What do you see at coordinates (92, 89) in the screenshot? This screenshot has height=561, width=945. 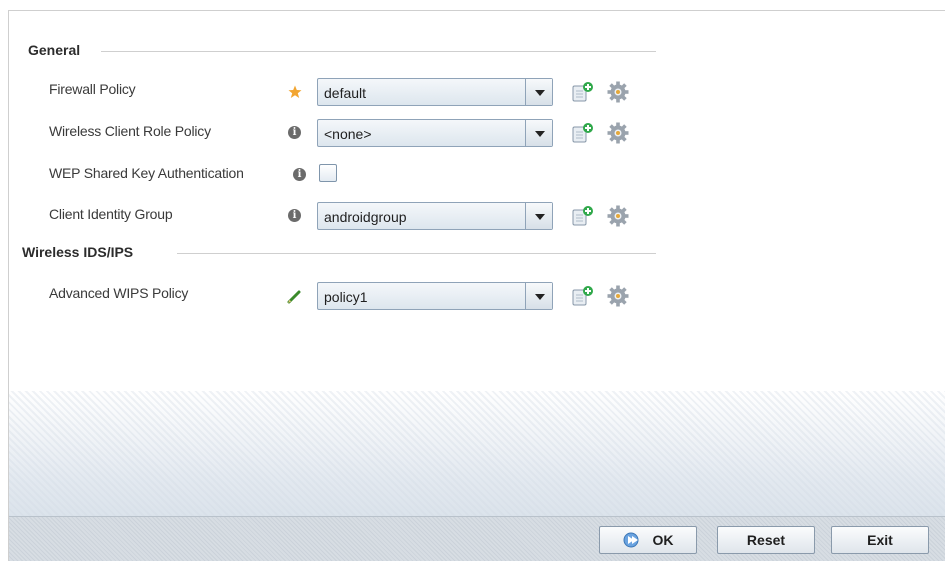 I see `firewall-policy-label: Firewall Policy` at bounding box center [92, 89].